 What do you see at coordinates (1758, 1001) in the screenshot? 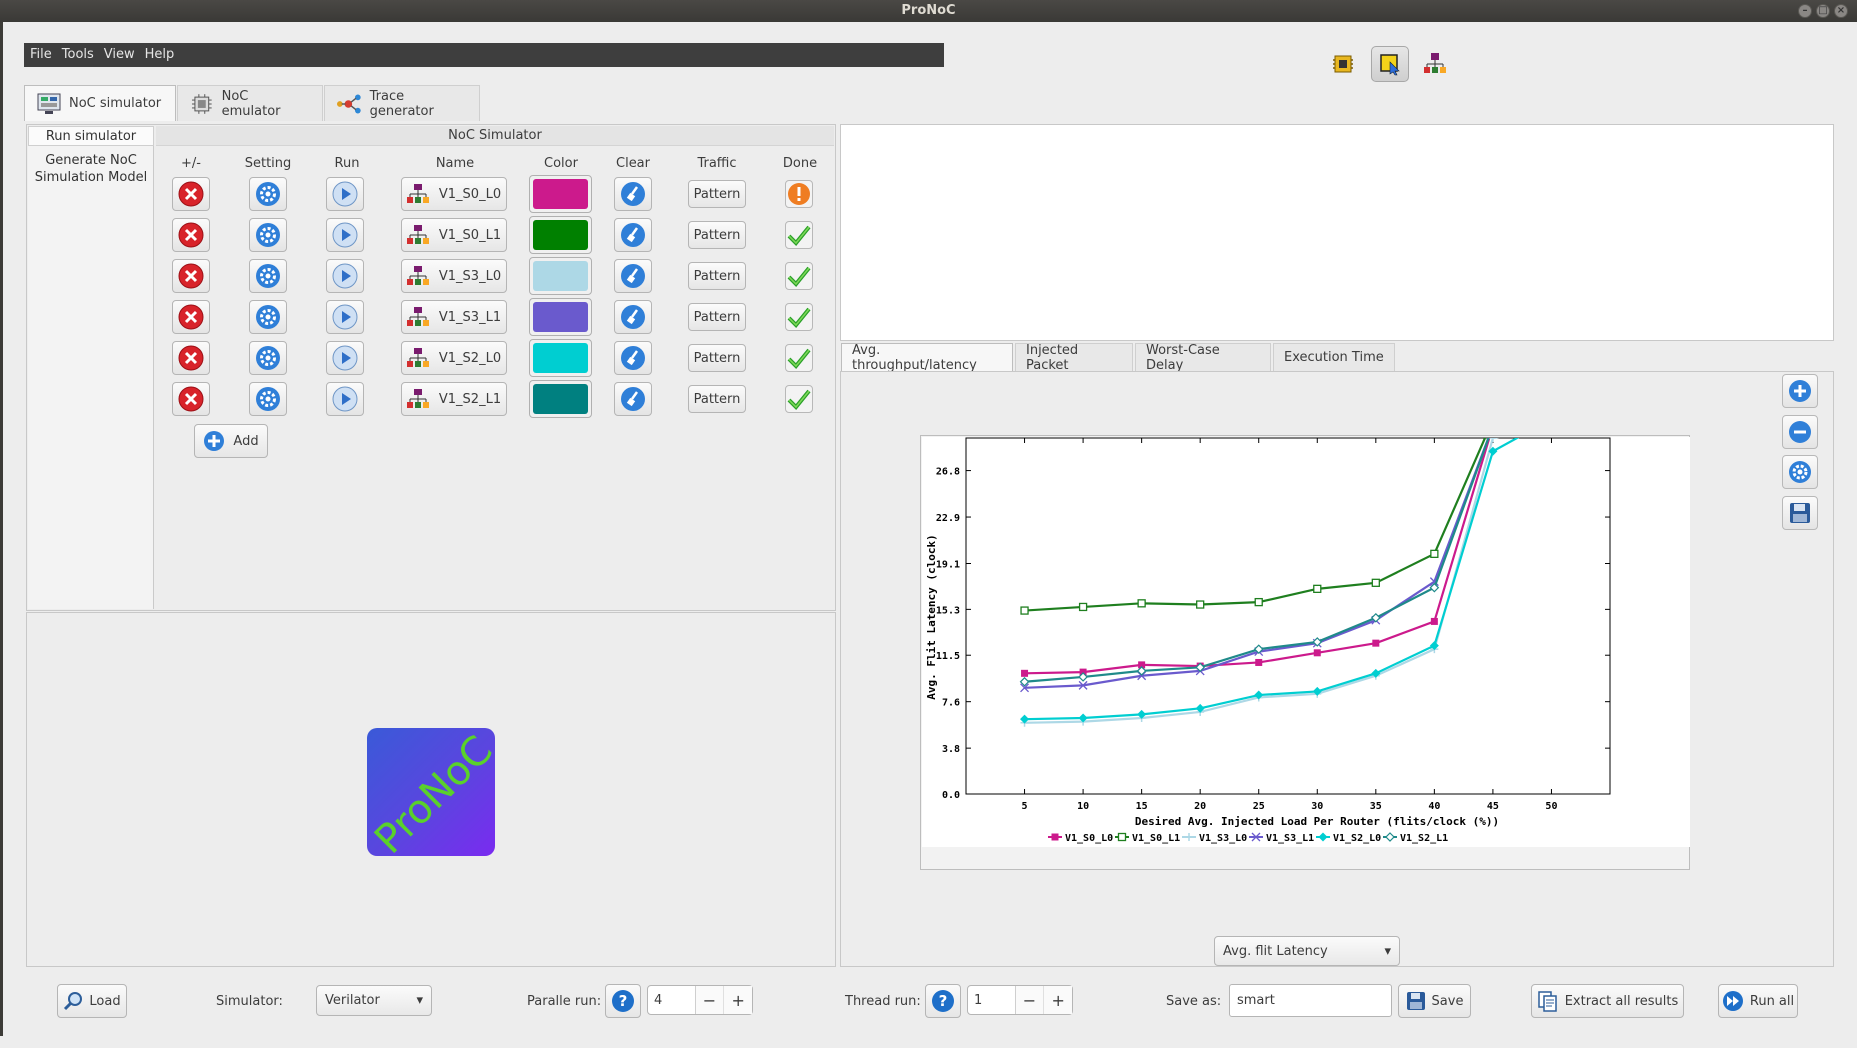
I see `run-all-button: Run all` at bounding box center [1758, 1001].